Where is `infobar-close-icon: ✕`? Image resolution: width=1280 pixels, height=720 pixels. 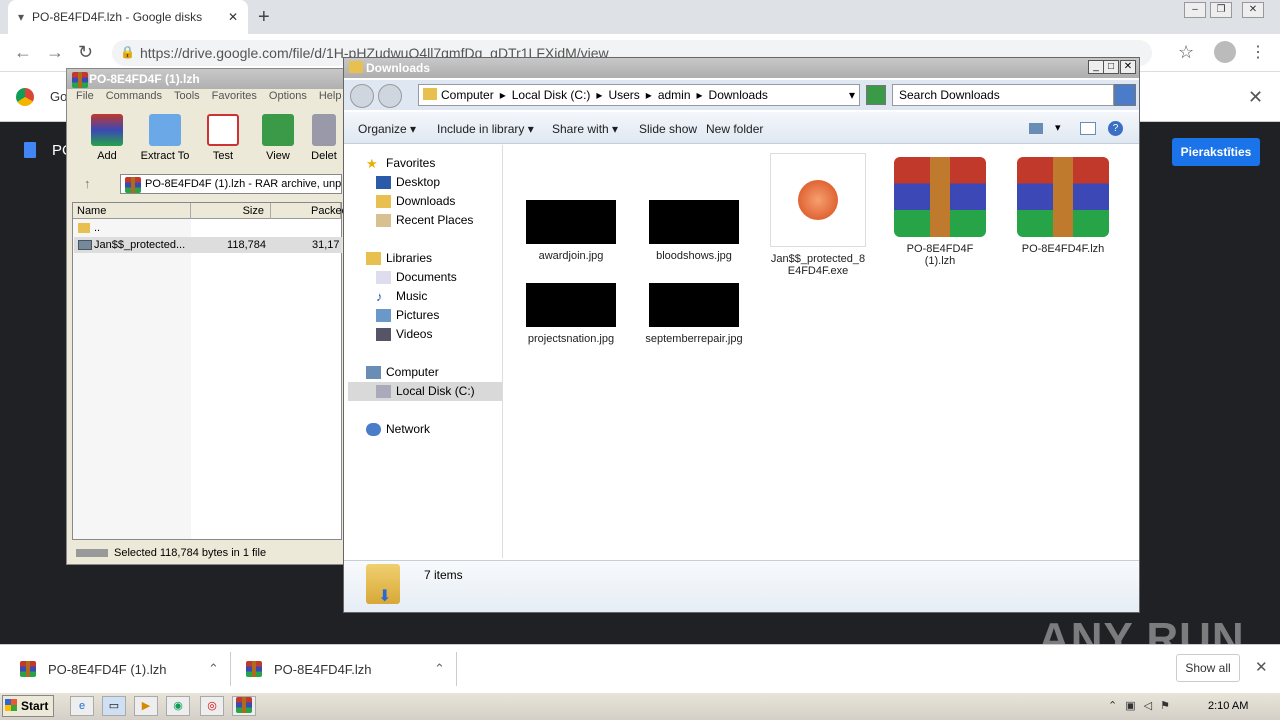
infobar-close-icon: ✕ is located at coordinates (1255, 97).